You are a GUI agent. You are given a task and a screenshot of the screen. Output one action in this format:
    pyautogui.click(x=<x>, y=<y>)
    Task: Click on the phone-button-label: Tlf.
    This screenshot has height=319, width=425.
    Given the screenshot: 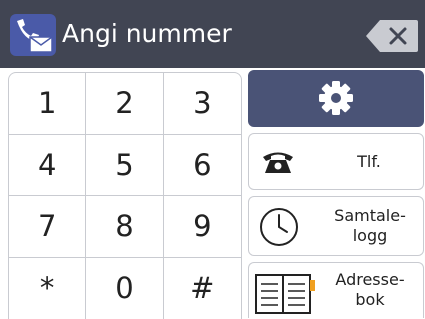 What is the action you would take?
    pyautogui.click(x=369, y=161)
    